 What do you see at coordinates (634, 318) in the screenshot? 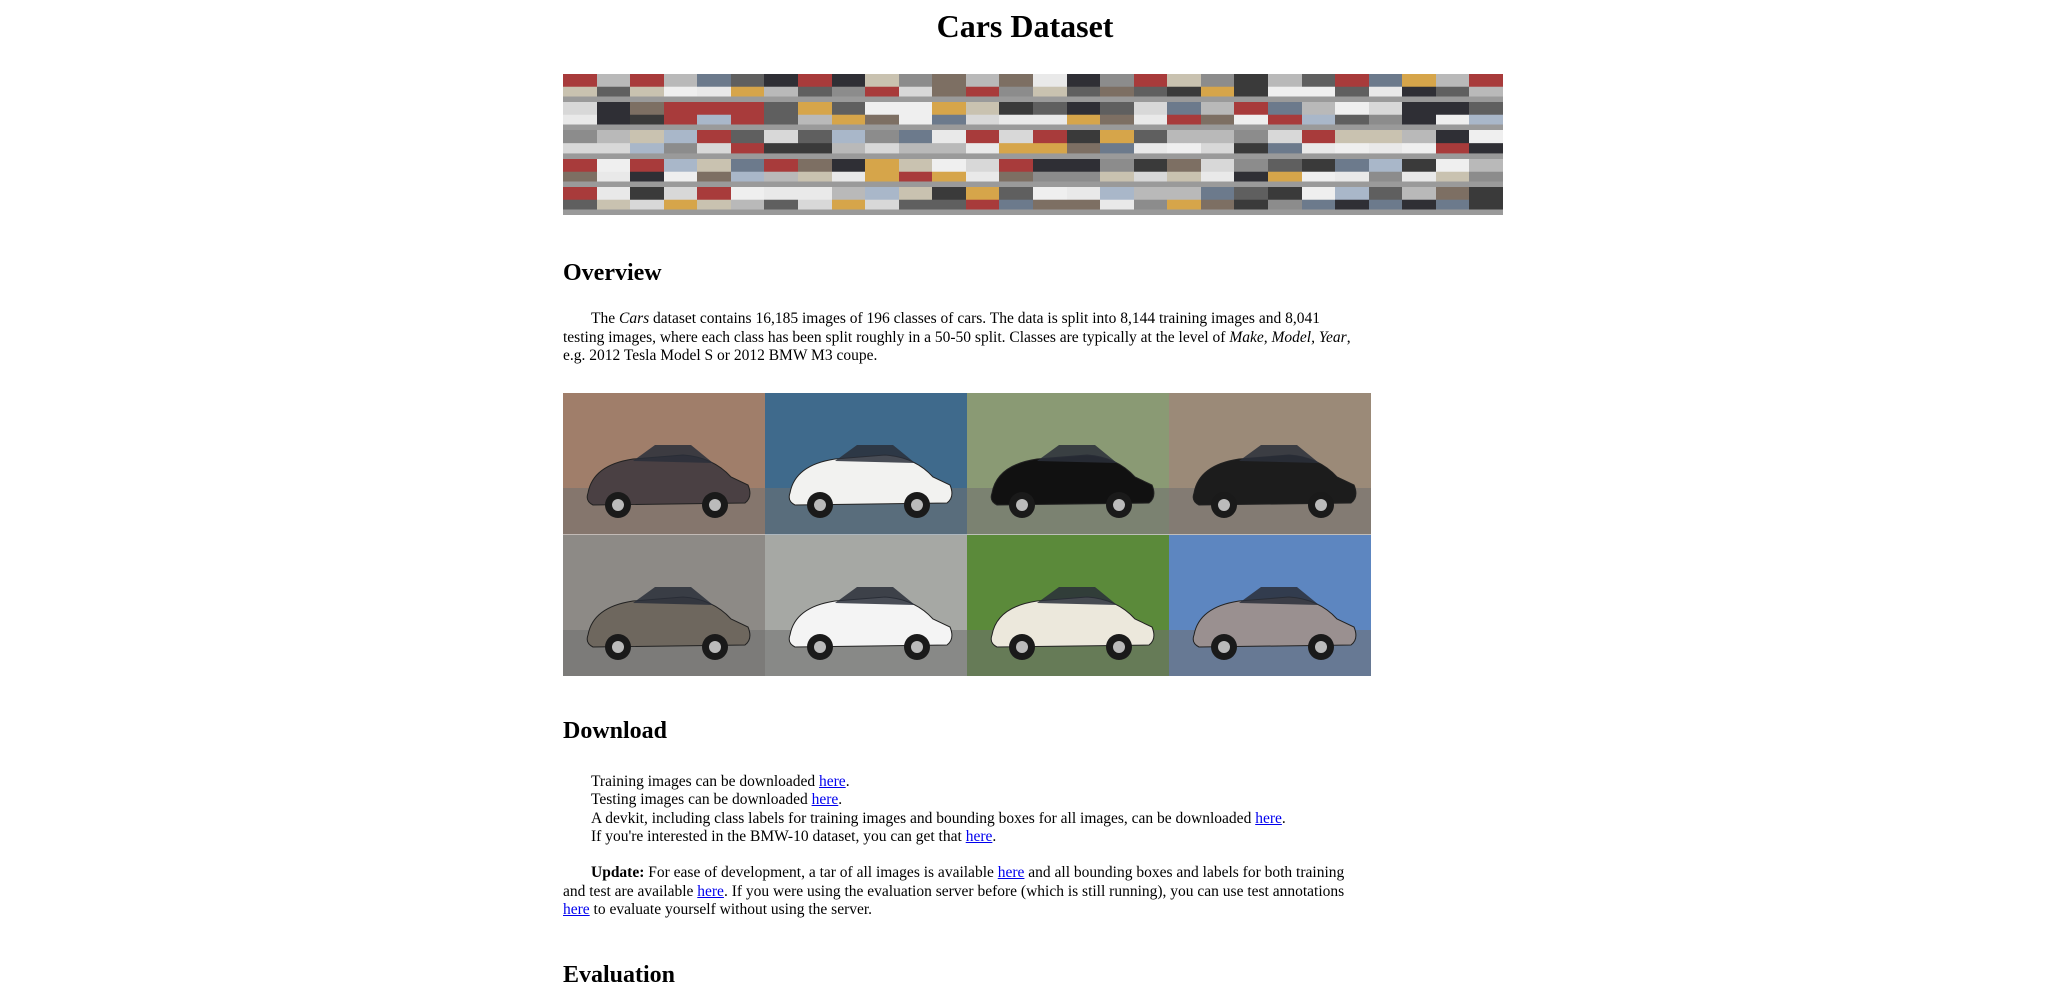
I see `dataset-name: Cars` at bounding box center [634, 318].